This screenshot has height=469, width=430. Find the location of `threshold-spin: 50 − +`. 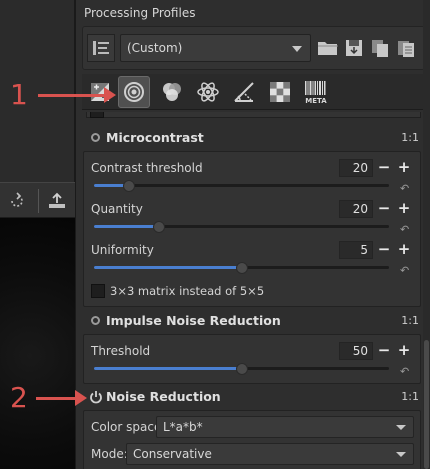

threshold-spin: 50 − + is located at coordinates (378, 351).